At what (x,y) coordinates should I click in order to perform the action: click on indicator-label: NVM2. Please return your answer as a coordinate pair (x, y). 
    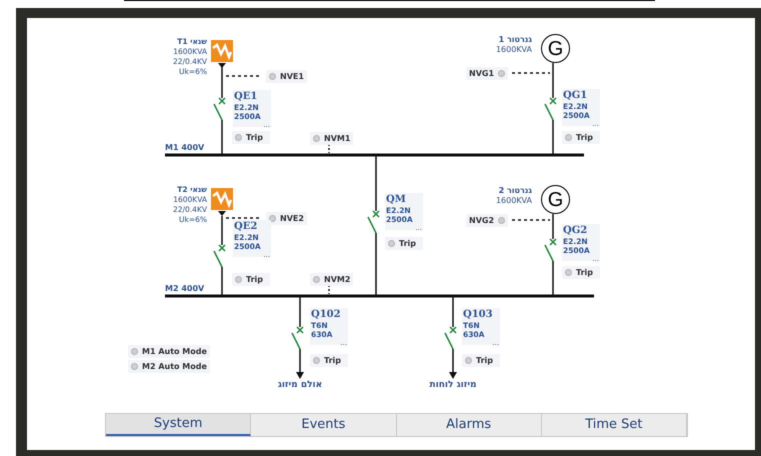
    Looking at the image, I should click on (337, 280).